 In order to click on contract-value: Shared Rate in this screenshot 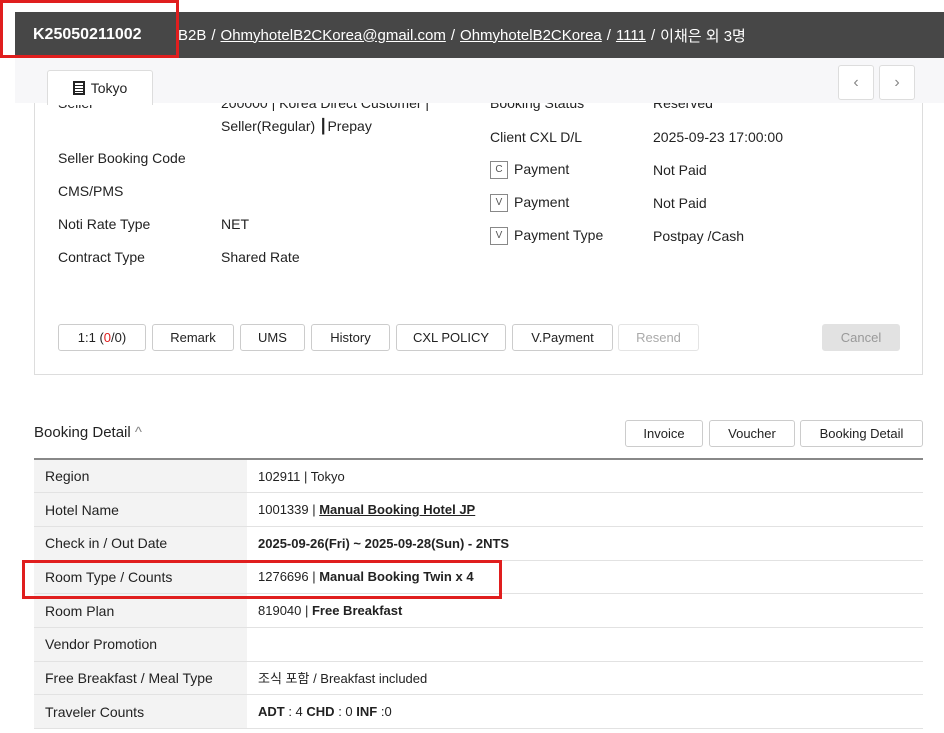, I will do `click(260, 257)`.